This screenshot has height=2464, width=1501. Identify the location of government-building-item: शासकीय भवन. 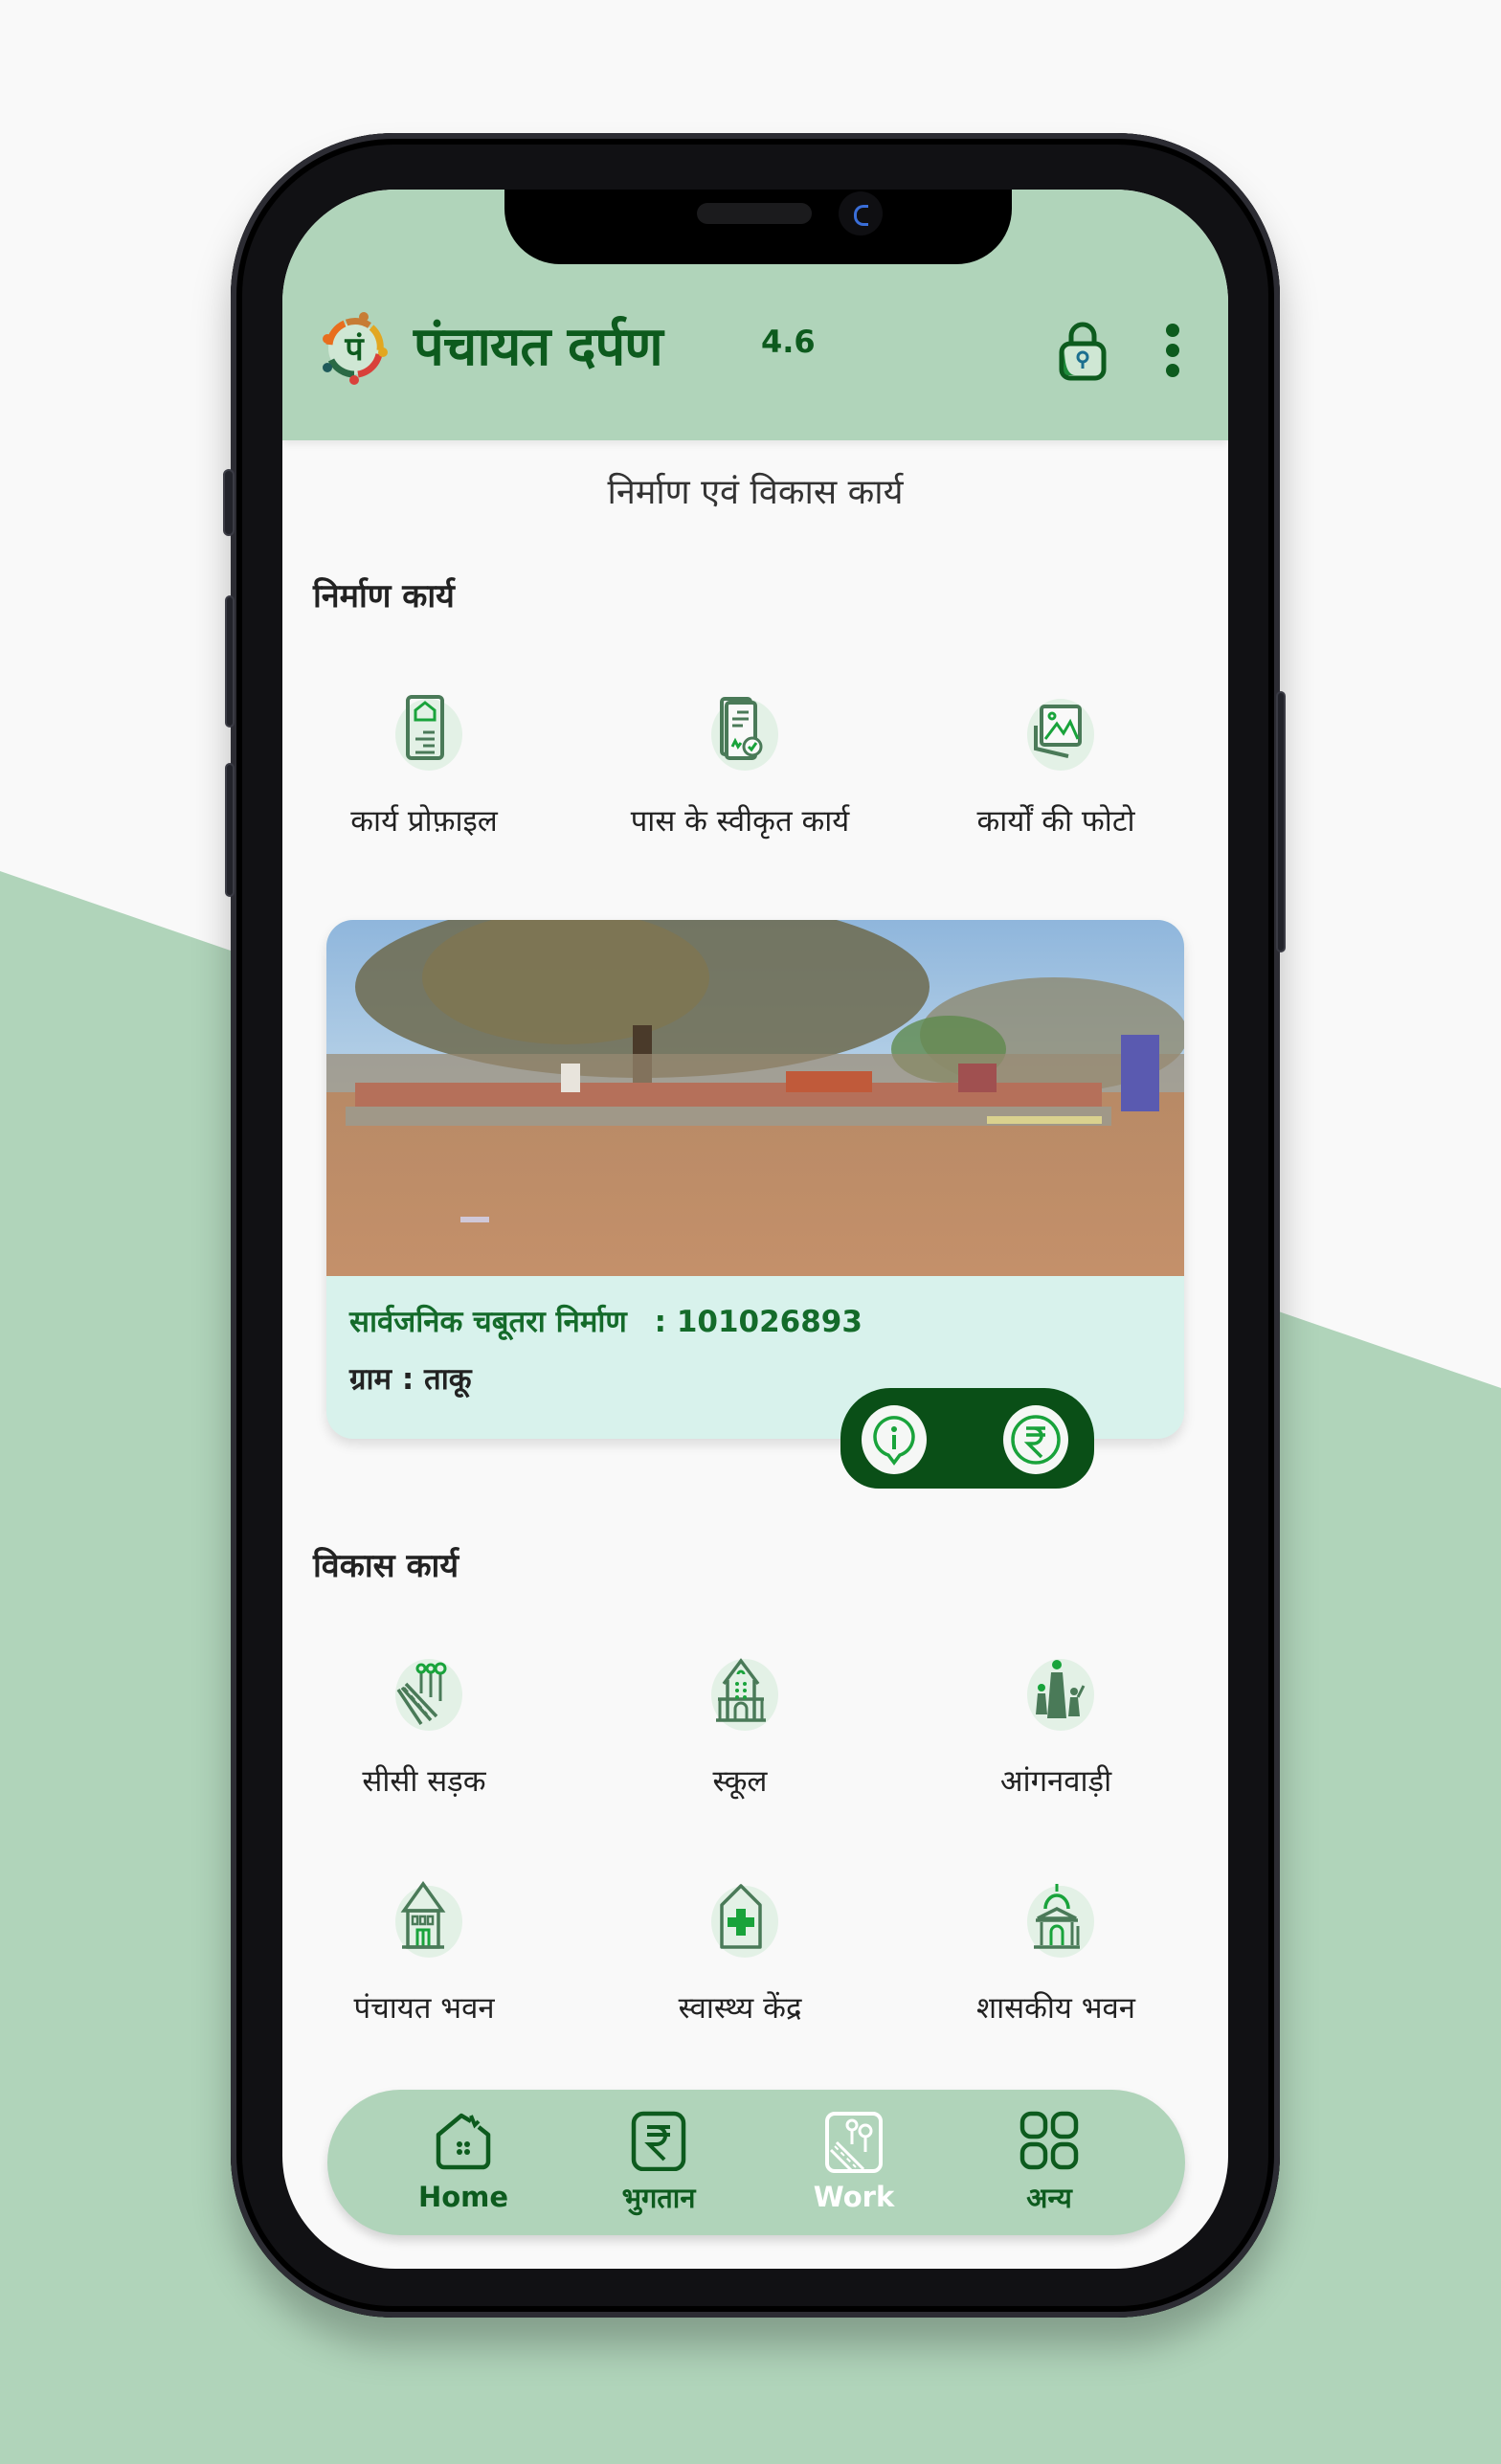
(1055, 1947).